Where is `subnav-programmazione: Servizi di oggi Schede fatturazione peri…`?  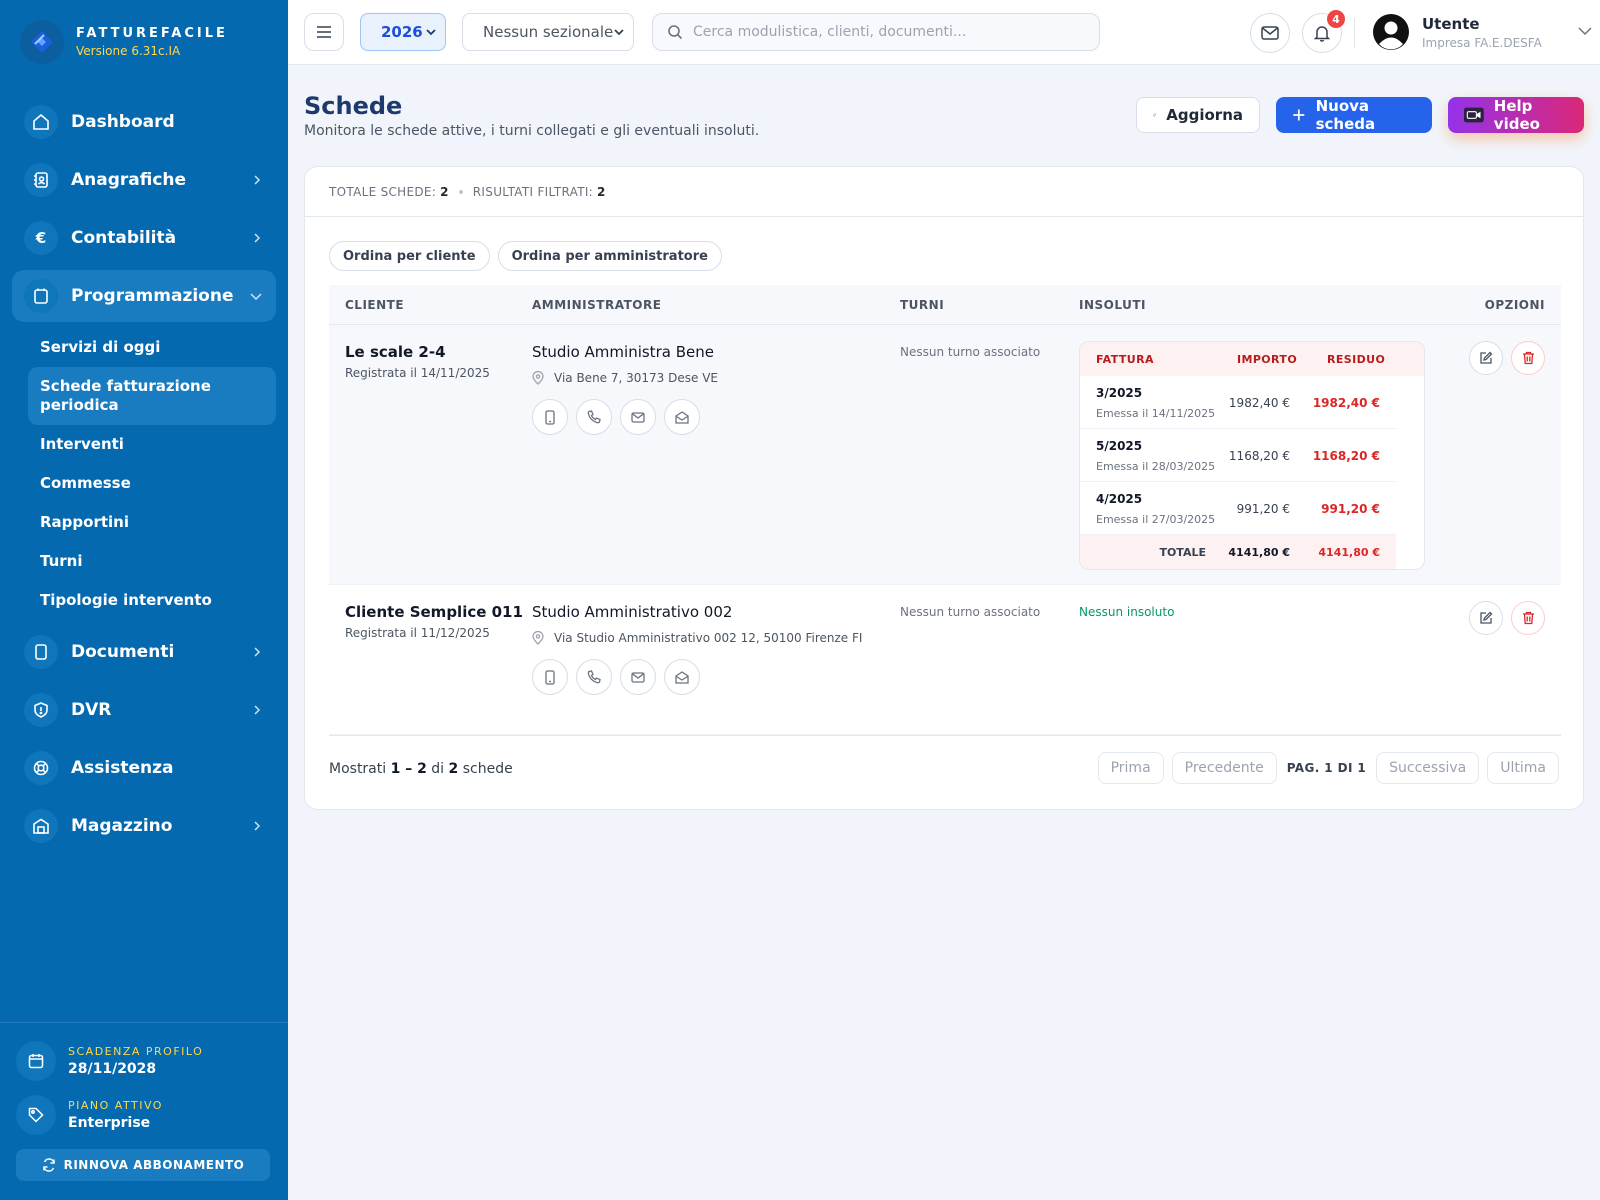
subnav-programmazione: Servizi di oggi Schede fatturazione peri… is located at coordinates (152, 474).